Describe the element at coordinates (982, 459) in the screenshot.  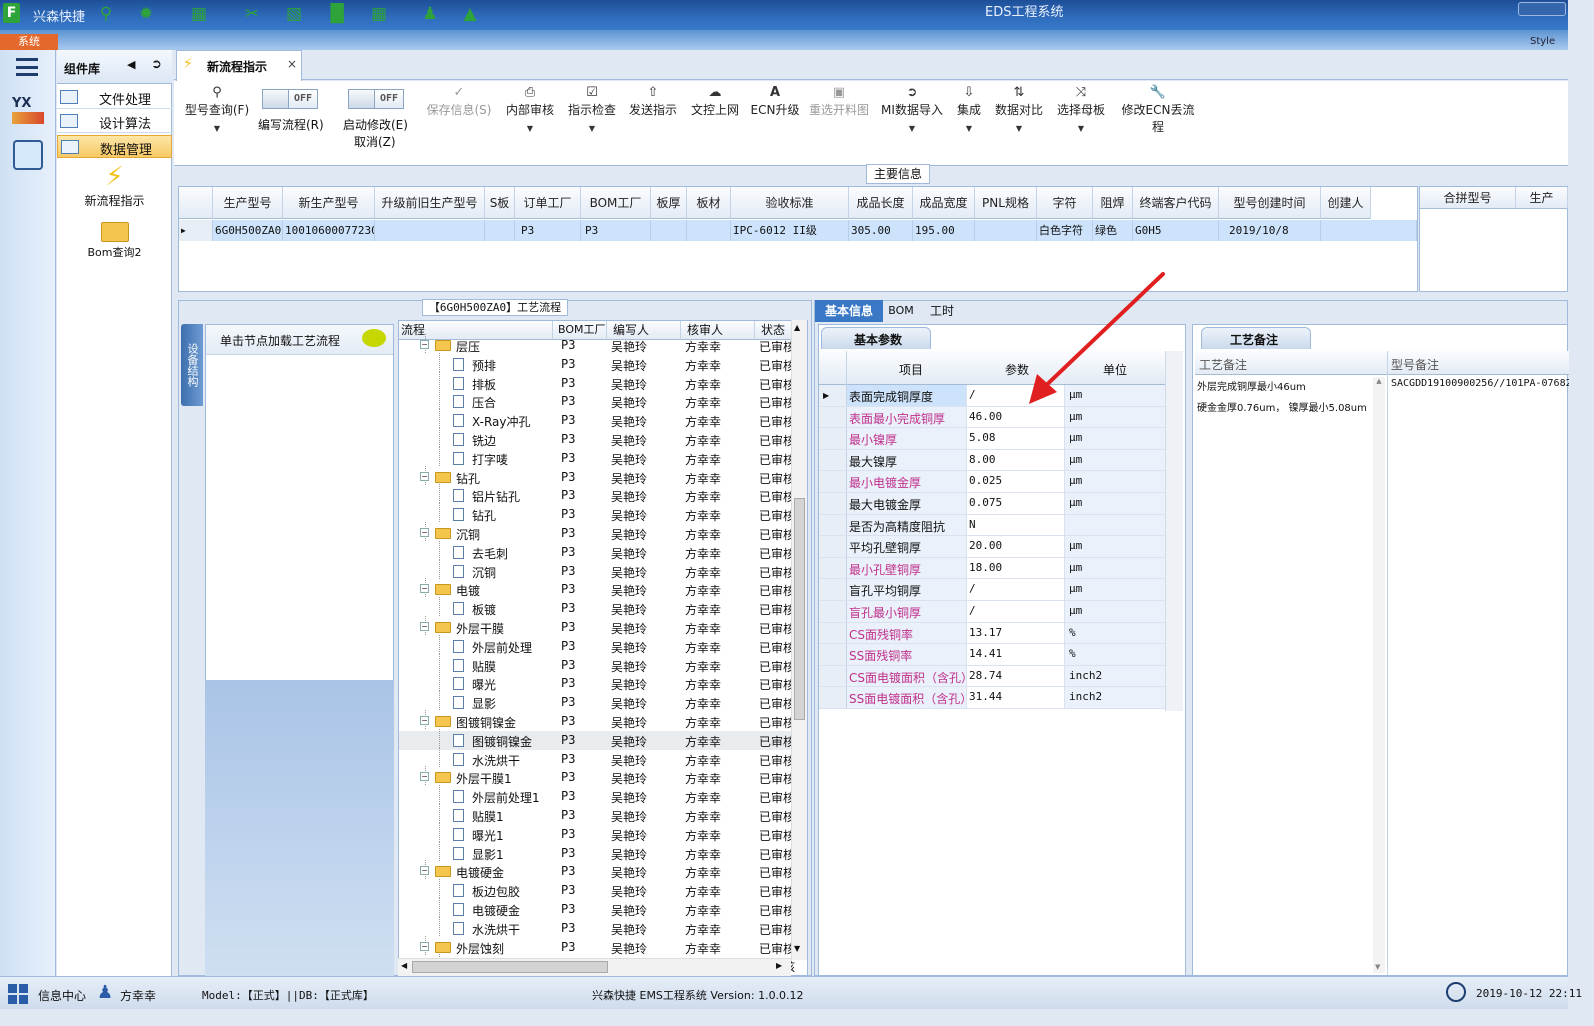
I see `param-value: 8.00` at that location.